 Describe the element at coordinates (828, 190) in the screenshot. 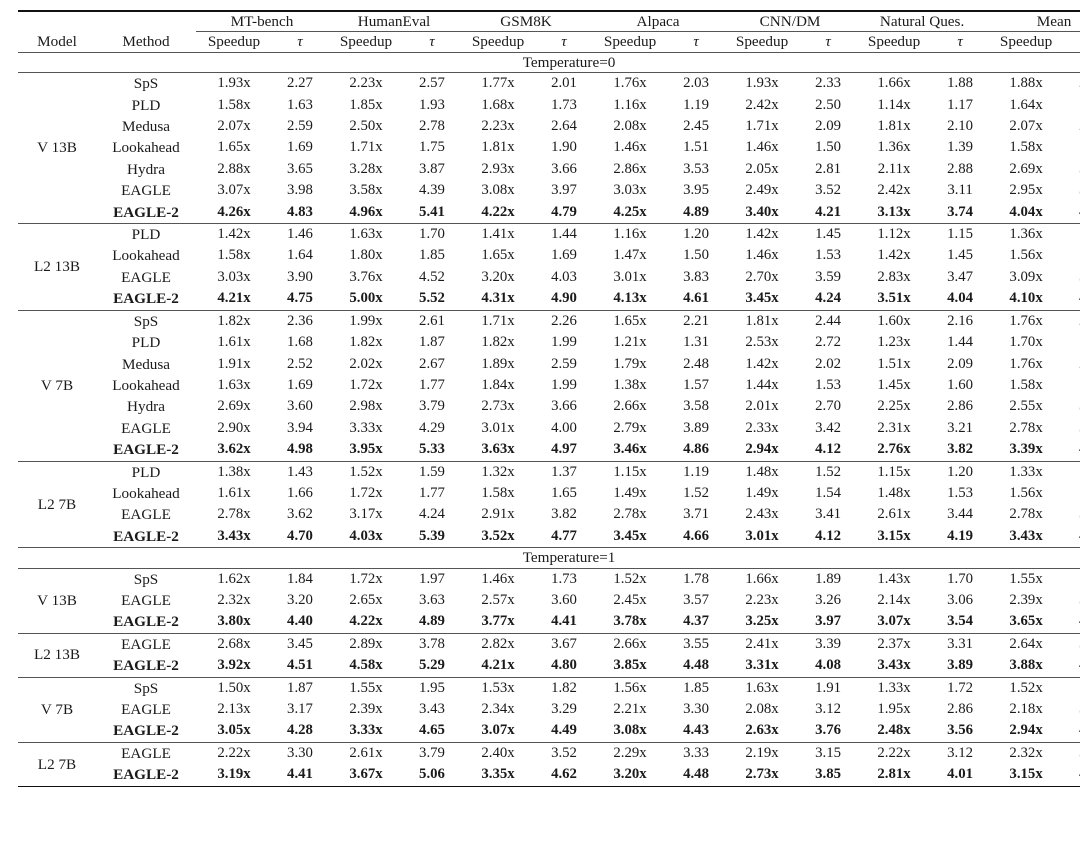

I see `tau-value: 3.52` at that location.